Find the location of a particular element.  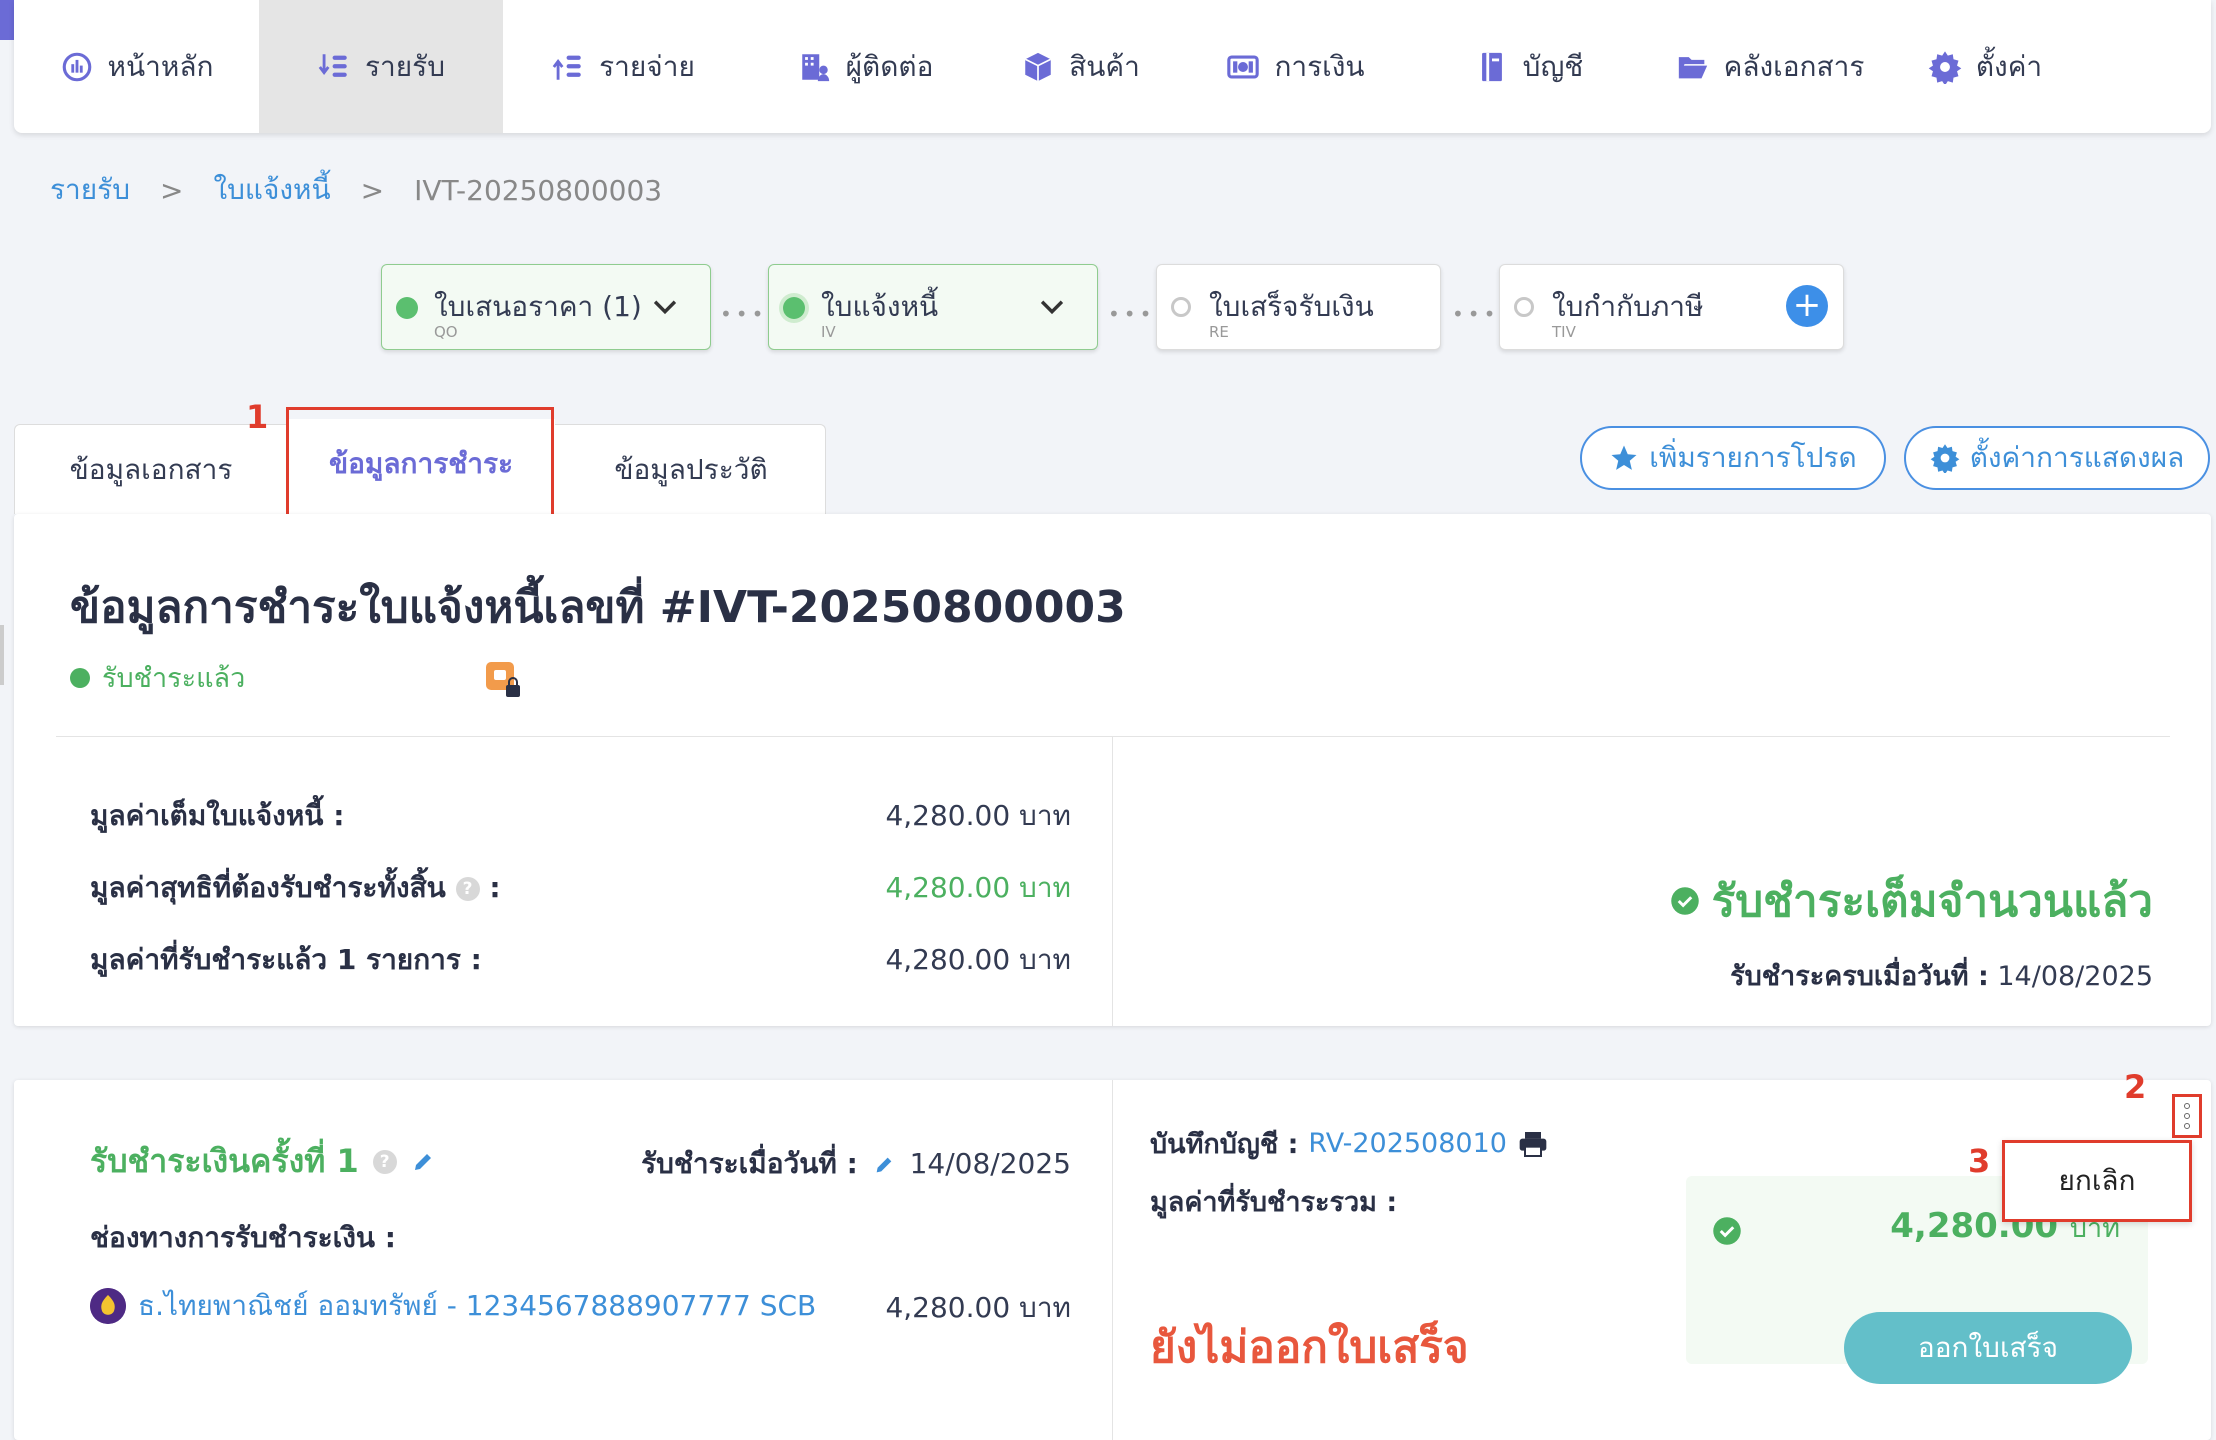

nav-item-income: รายรับ is located at coordinates (381, 66).